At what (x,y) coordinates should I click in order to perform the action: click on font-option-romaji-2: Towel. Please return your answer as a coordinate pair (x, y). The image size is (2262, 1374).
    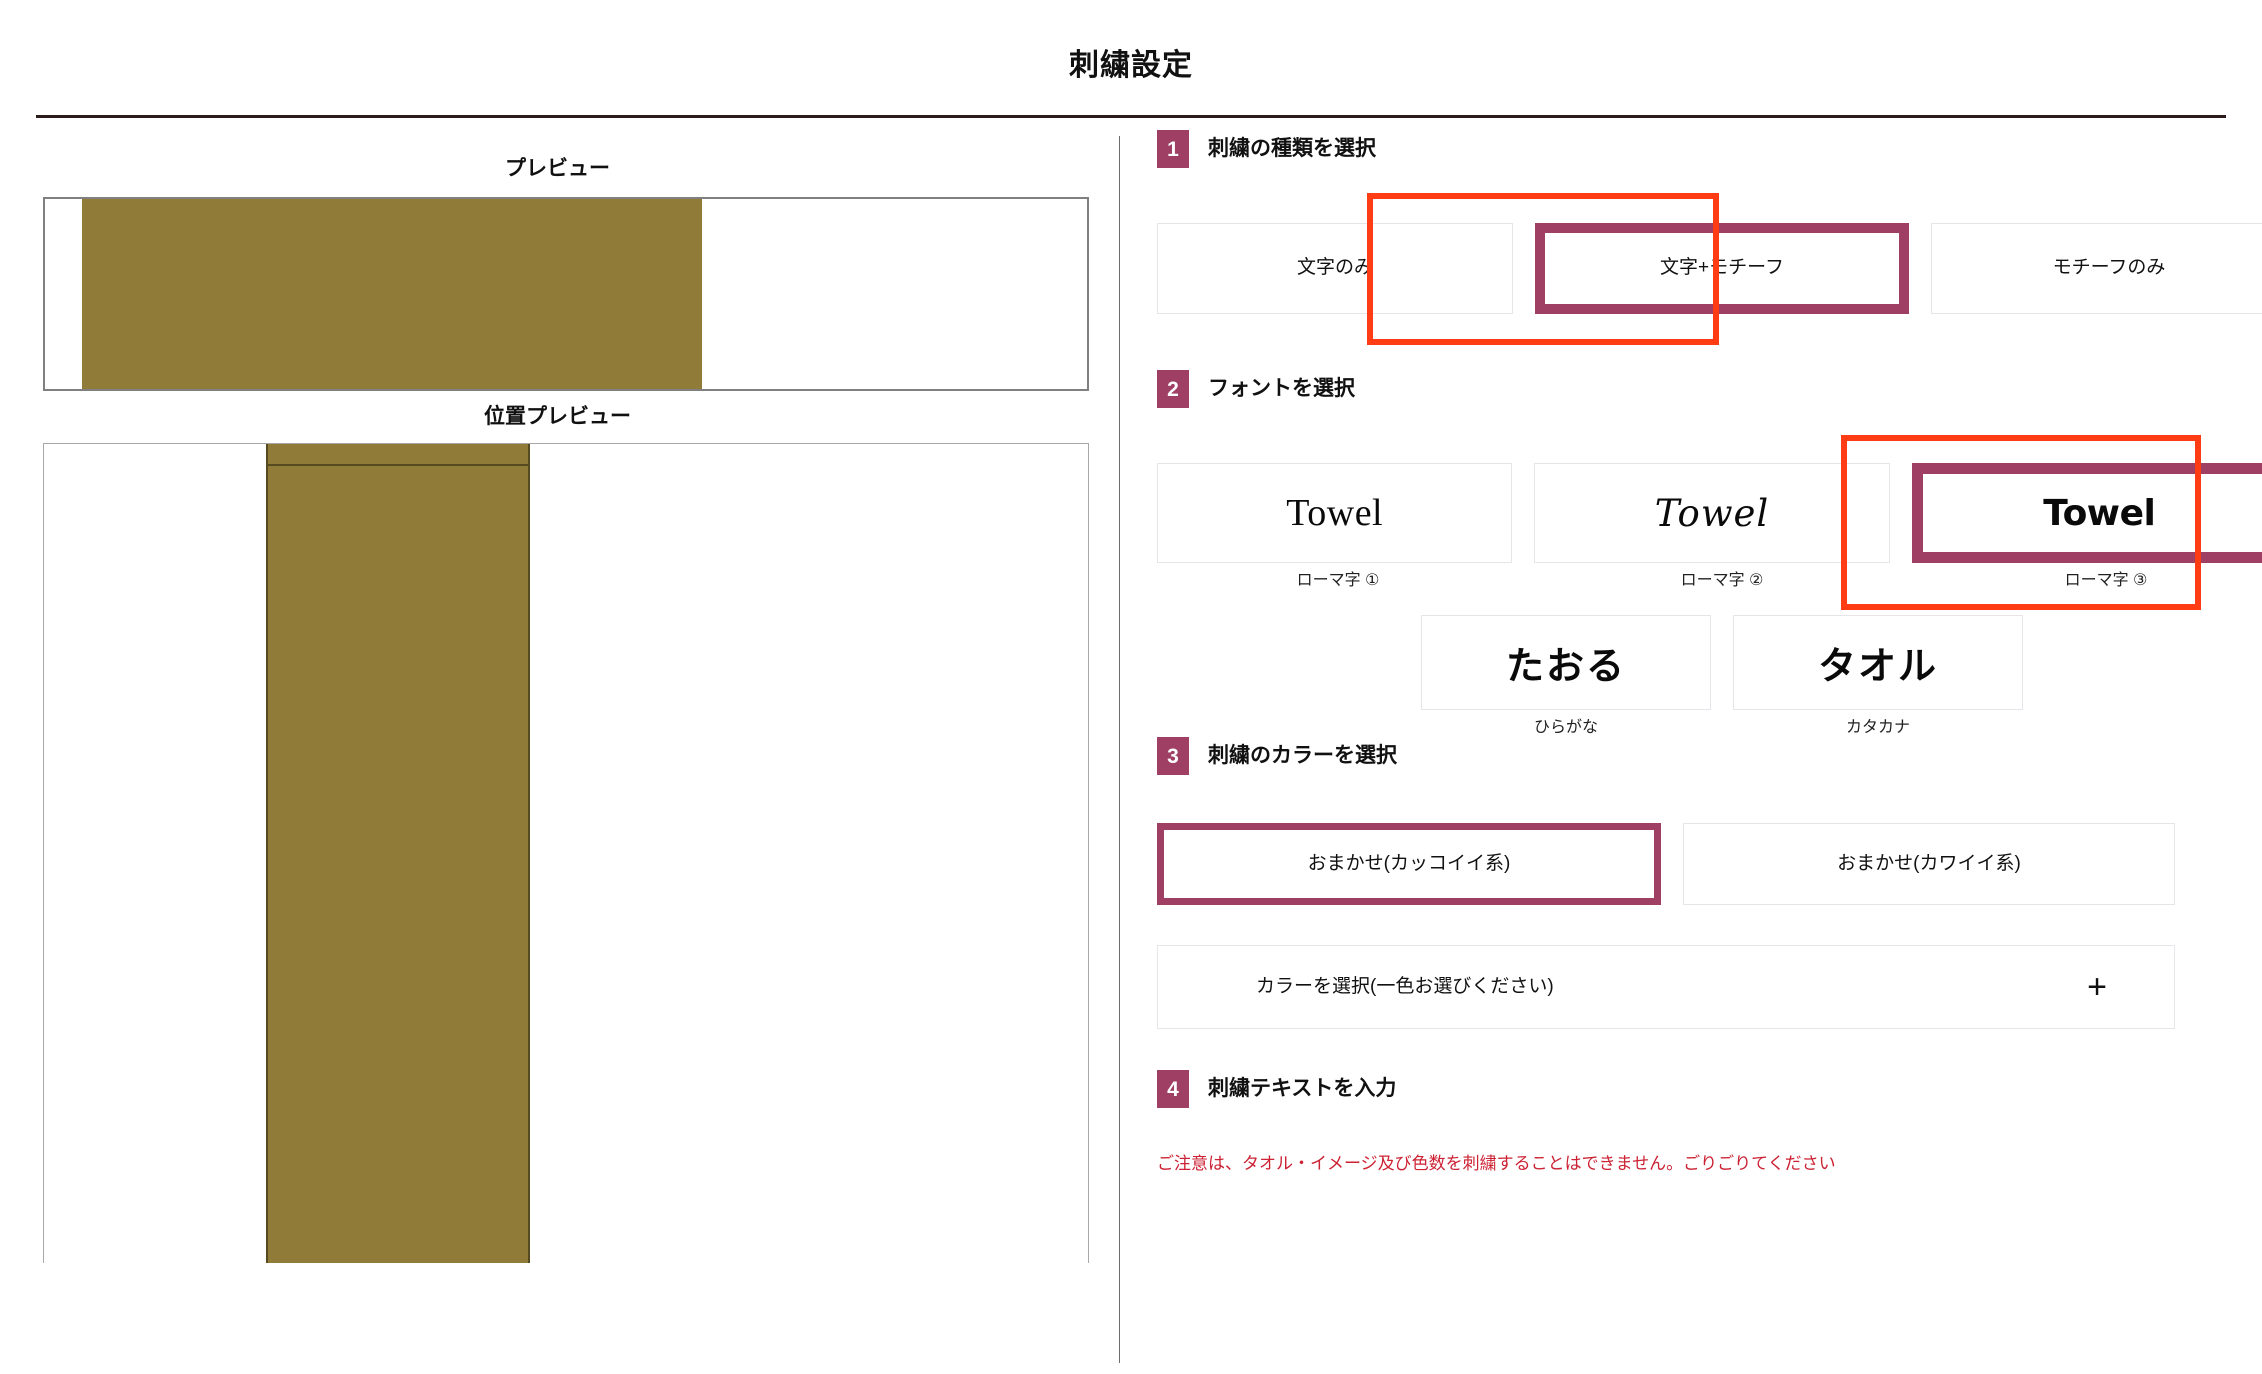
    Looking at the image, I should click on (1712, 513).